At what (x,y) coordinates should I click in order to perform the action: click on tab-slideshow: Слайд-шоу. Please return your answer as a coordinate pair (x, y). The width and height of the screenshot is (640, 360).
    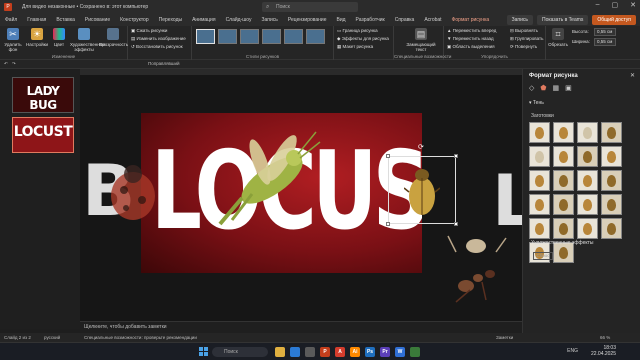
    Looking at the image, I should click on (239, 20).